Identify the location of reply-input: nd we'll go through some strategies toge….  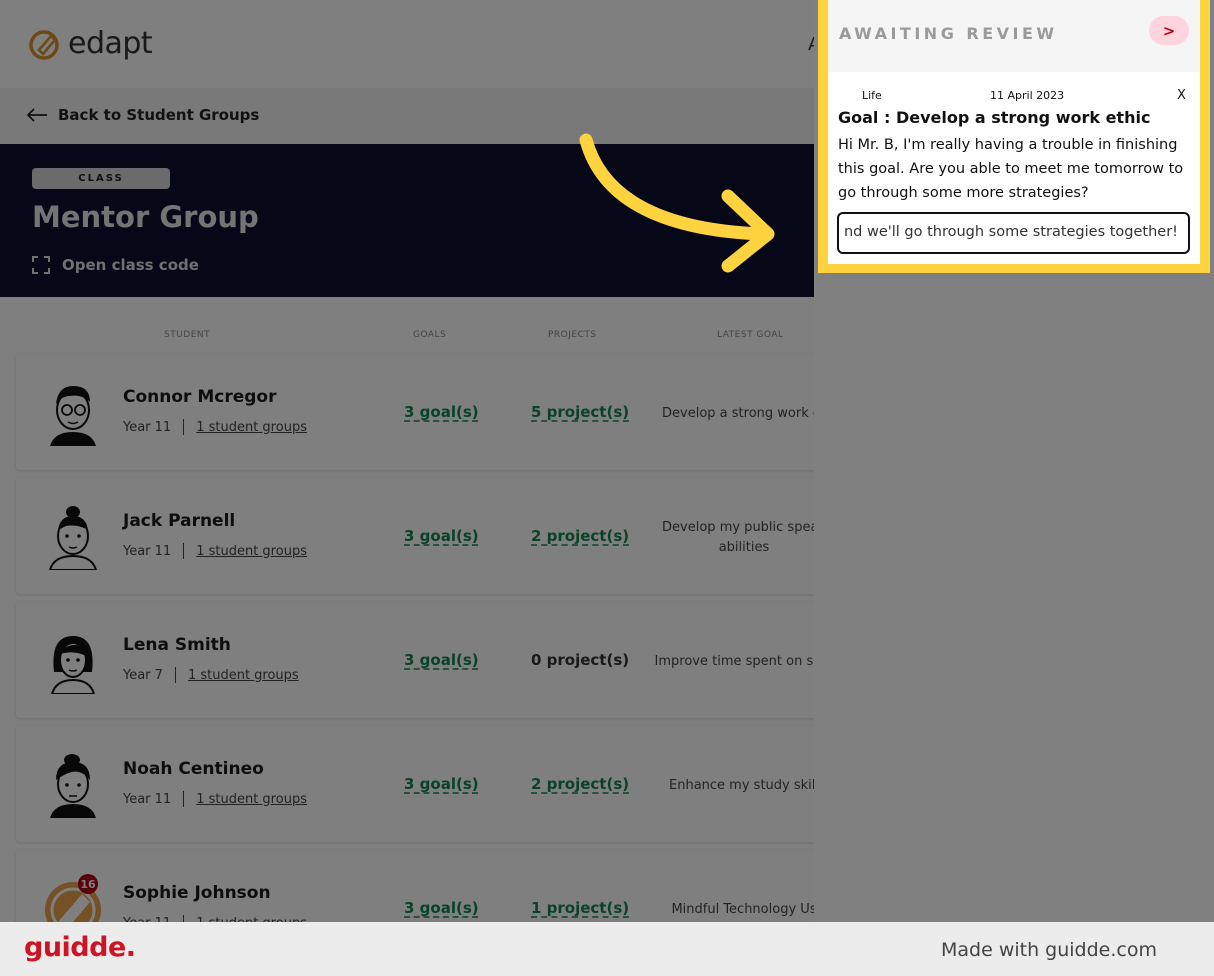
(1013, 233).